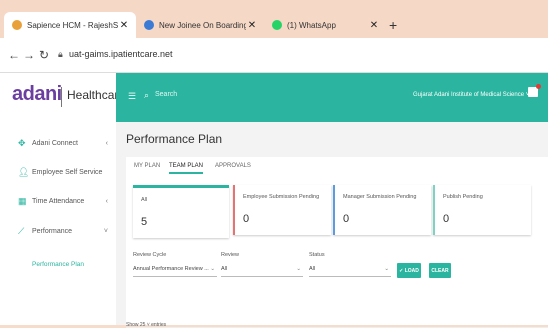 Image resolution: width=548 pixels, height=328 pixels. Describe the element at coordinates (17, 25) in the screenshot. I see `sapience-favicon-icon` at that location.